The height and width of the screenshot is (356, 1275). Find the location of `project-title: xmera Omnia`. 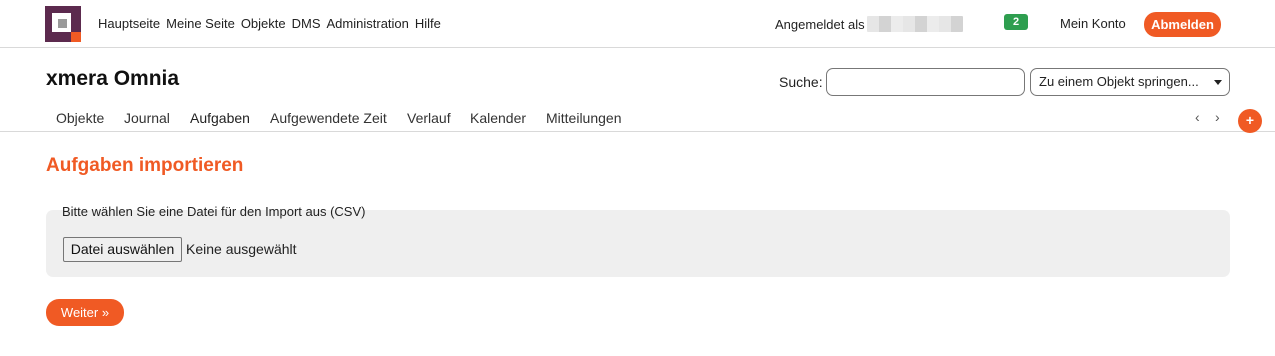

project-title: xmera Omnia is located at coordinates (113, 78).